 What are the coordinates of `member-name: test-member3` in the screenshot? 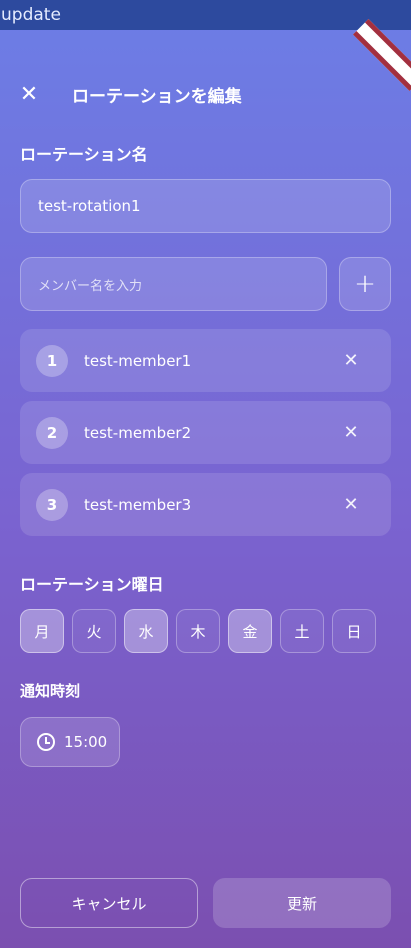 It's located at (138, 504).